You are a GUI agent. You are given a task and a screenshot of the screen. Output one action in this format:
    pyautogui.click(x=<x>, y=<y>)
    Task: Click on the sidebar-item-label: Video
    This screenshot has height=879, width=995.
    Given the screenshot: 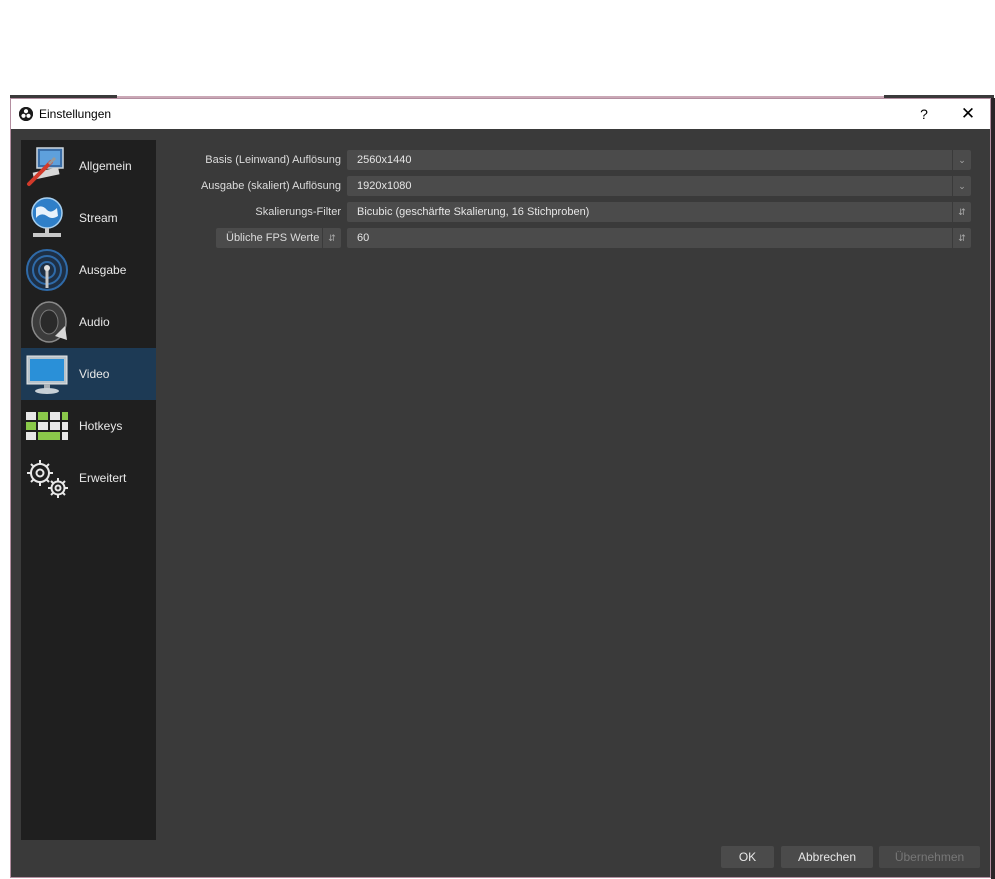 What is the action you would take?
    pyautogui.click(x=94, y=374)
    